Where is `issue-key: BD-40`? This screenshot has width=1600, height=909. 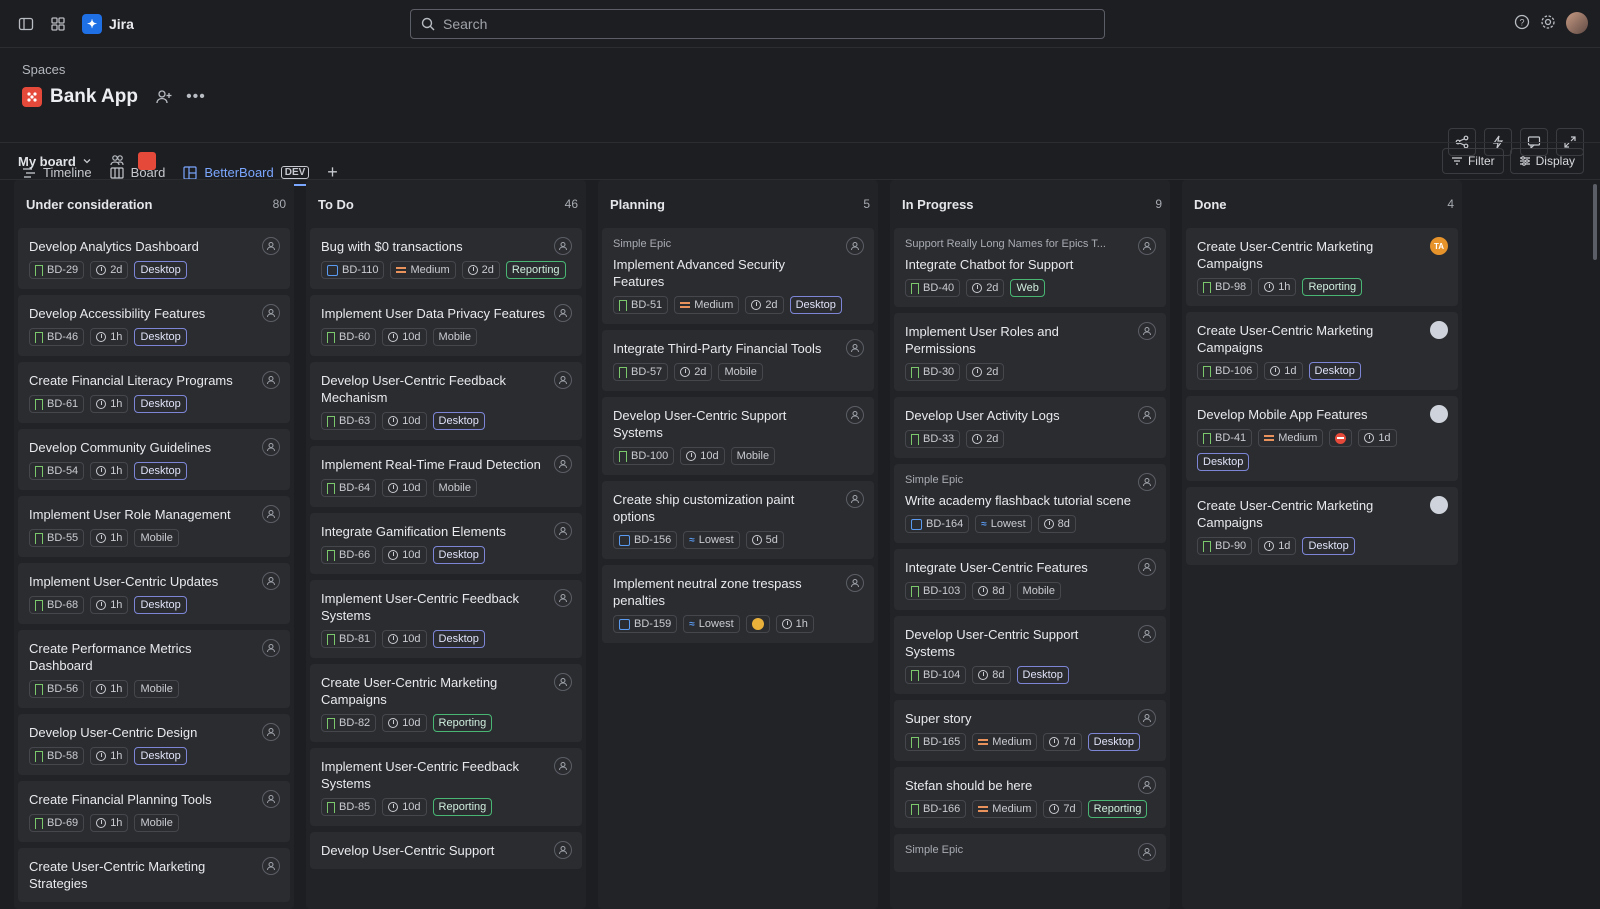
issue-key: BD-40 is located at coordinates (933, 288).